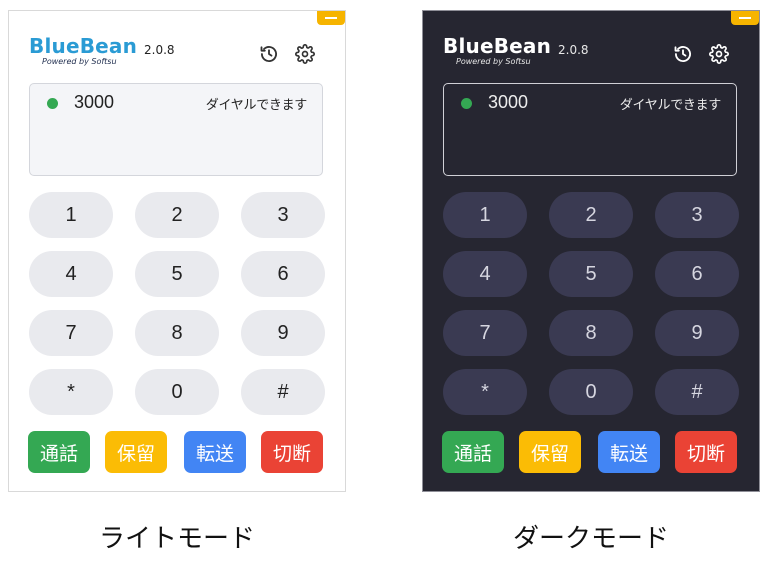 The image size is (768, 577). Describe the element at coordinates (590, 539) in the screenshot. I see `dark-mode-caption: ダークモード` at that location.